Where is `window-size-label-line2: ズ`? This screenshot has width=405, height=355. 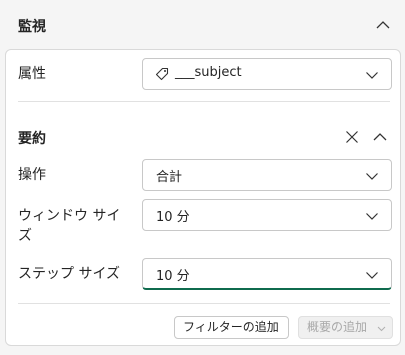 window-size-label-line2: ズ is located at coordinates (25, 236).